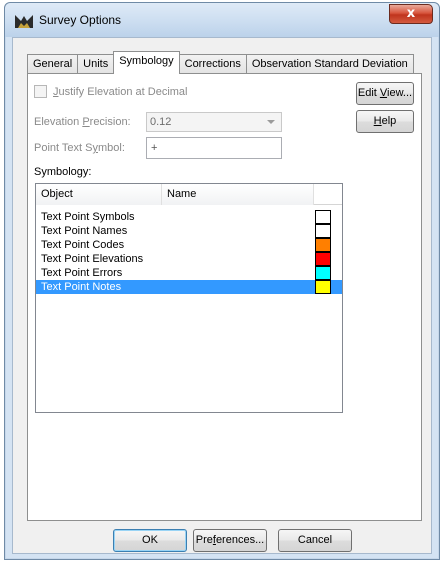 The height and width of the screenshot is (562, 445). Describe the element at coordinates (214, 122) in the screenshot. I see `elevation-precision-select: 0.12` at that location.